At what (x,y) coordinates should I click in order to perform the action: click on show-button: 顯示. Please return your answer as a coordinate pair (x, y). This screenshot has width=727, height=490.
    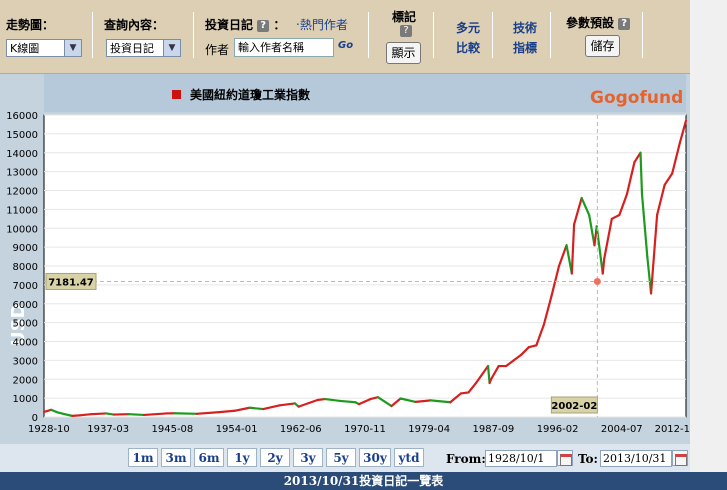
    Looking at the image, I should click on (403, 53).